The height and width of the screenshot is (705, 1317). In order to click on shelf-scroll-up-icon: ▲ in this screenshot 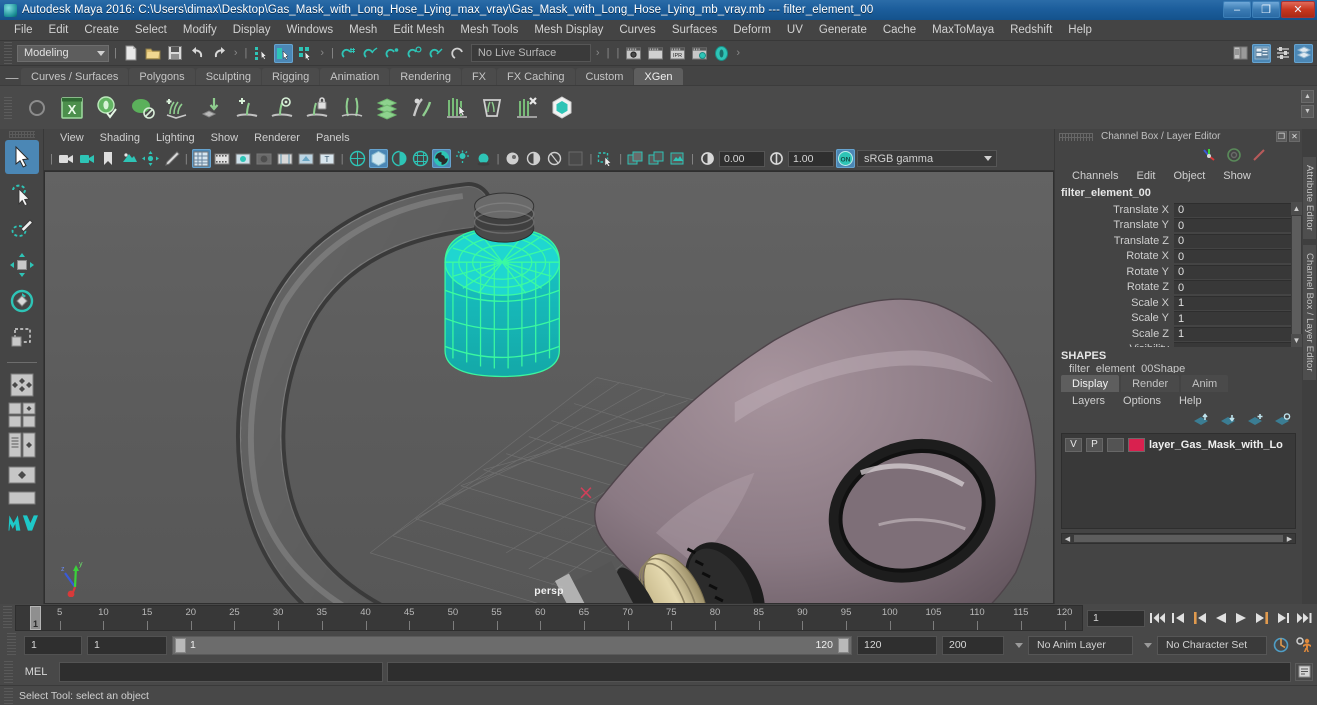, I will do `click(1307, 96)`.